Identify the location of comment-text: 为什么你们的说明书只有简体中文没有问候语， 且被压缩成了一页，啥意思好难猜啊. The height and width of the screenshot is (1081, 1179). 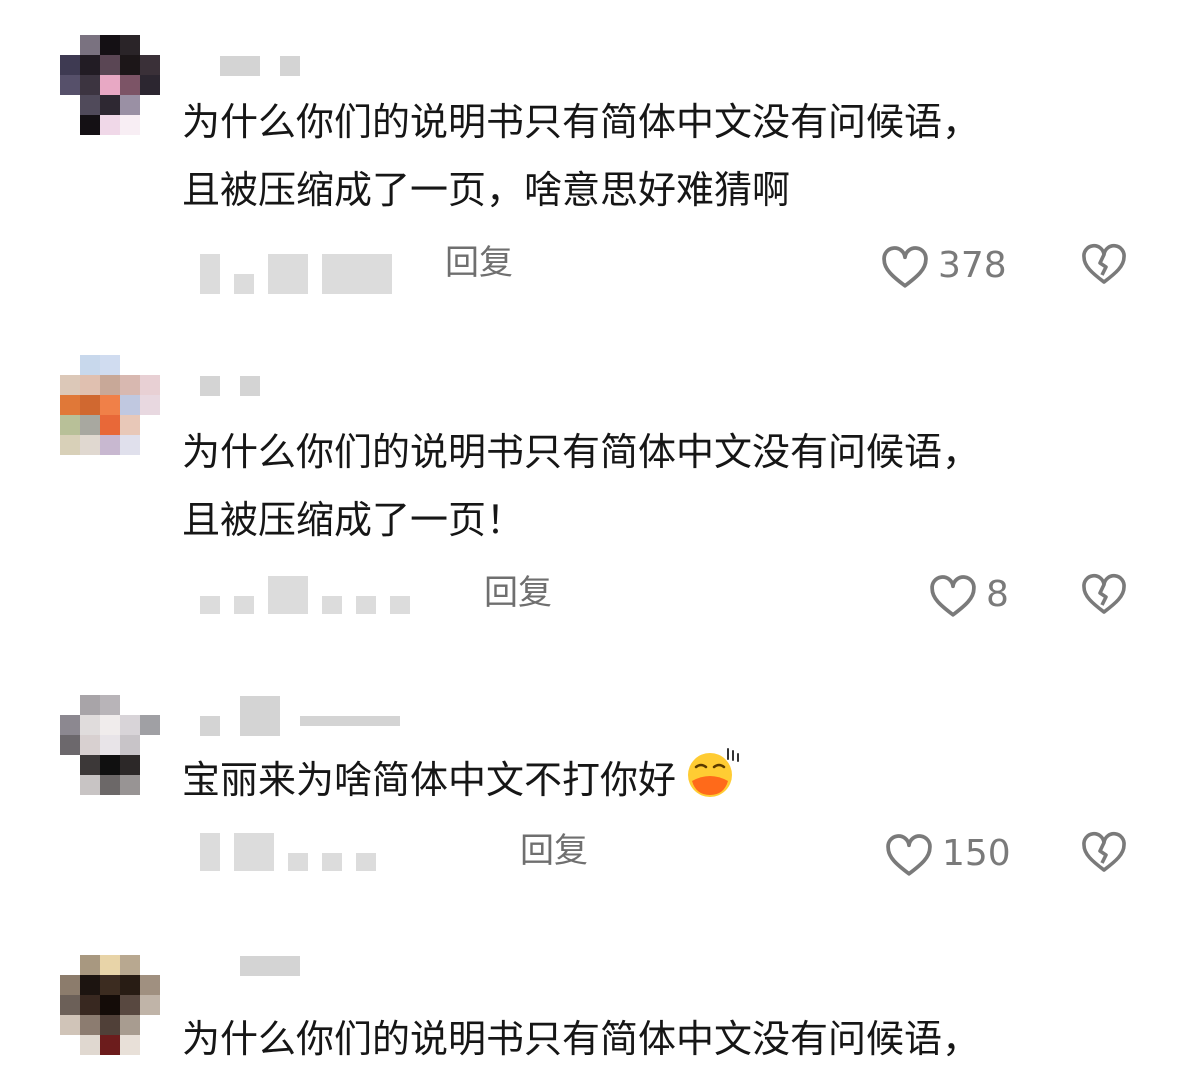
(581, 156).